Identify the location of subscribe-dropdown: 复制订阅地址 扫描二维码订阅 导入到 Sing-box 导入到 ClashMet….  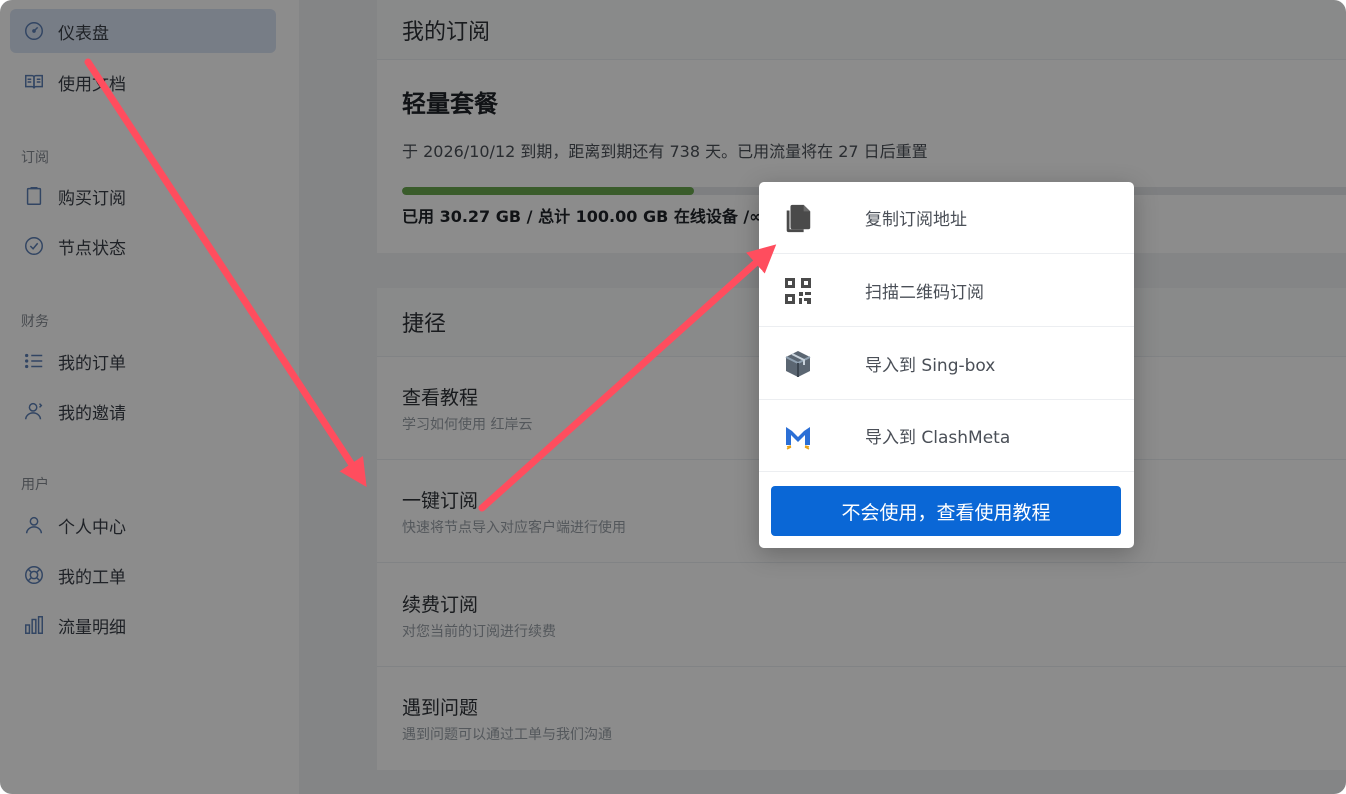
(946, 365).